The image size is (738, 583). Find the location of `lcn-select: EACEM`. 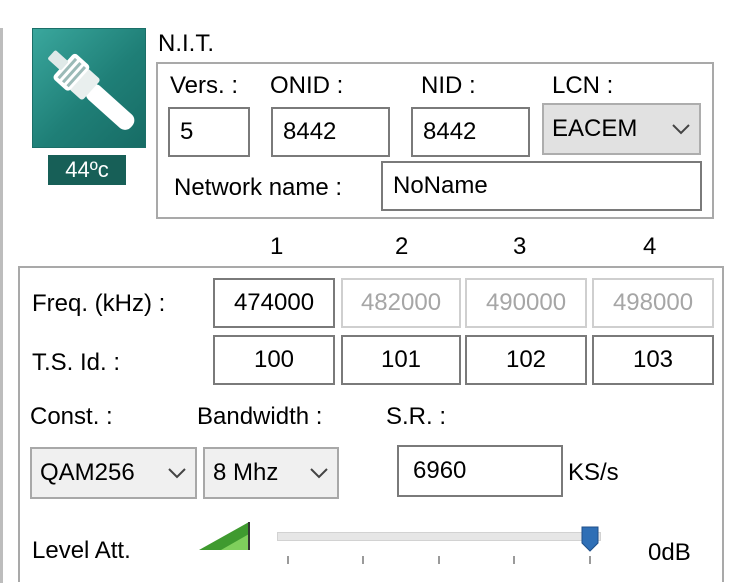

lcn-select: EACEM is located at coordinates (621, 129).